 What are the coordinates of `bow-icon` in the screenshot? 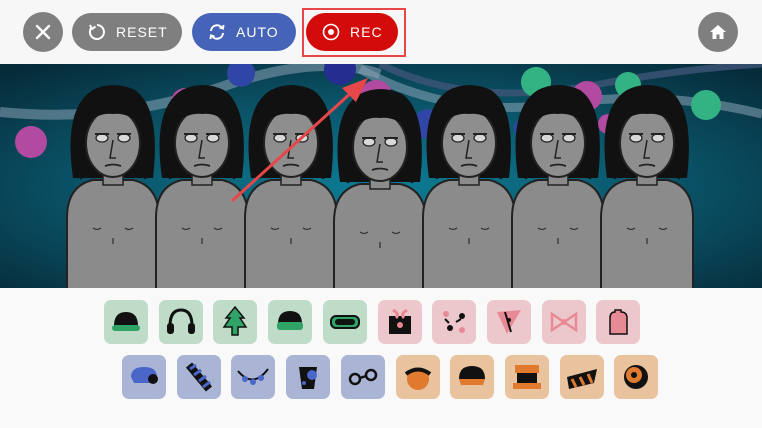 It's located at (563, 322).